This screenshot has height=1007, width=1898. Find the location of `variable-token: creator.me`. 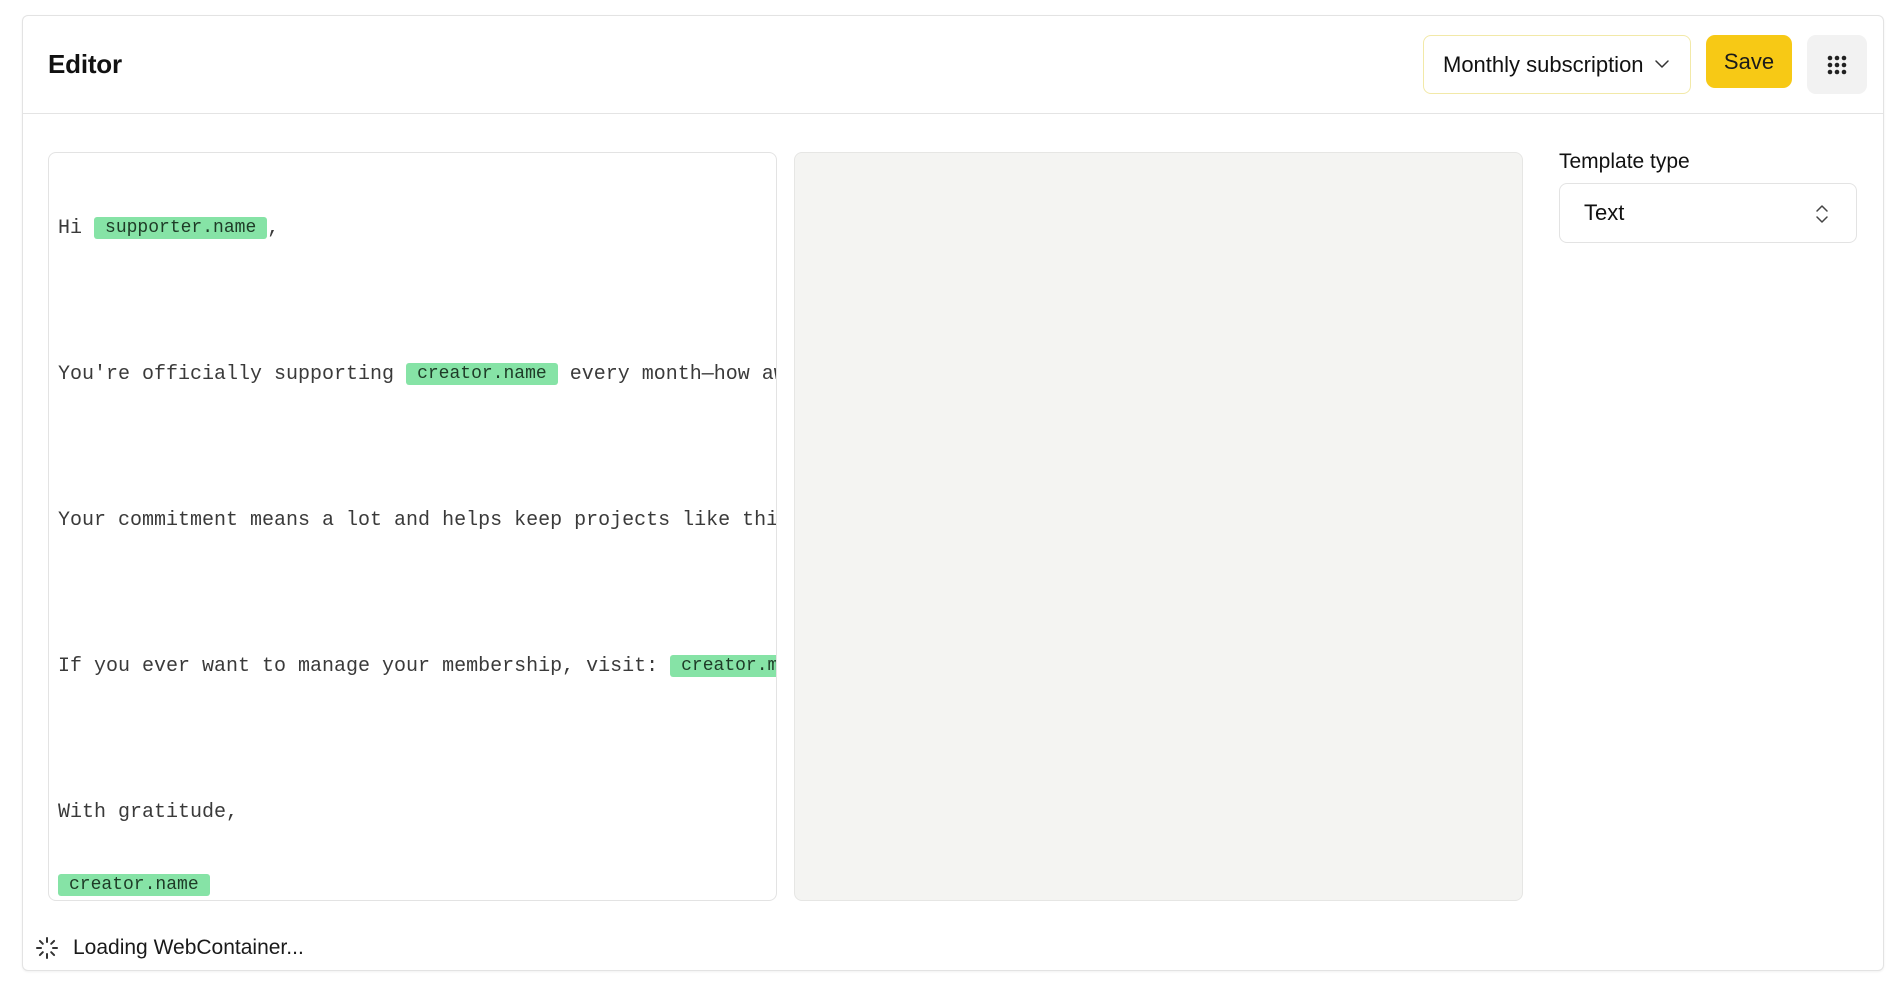

variable-token: creator.me is located at coordinates (723, 666).